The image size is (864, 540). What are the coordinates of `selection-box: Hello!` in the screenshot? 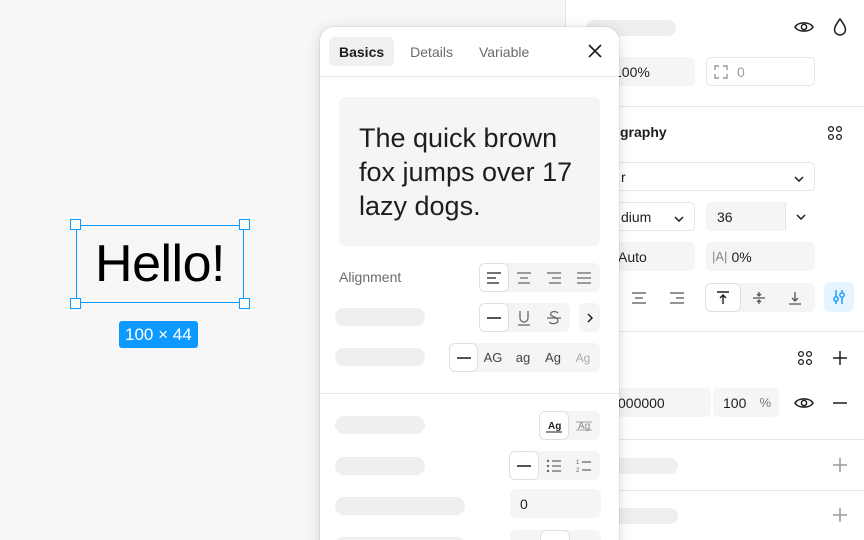 It's located at (160, 264).